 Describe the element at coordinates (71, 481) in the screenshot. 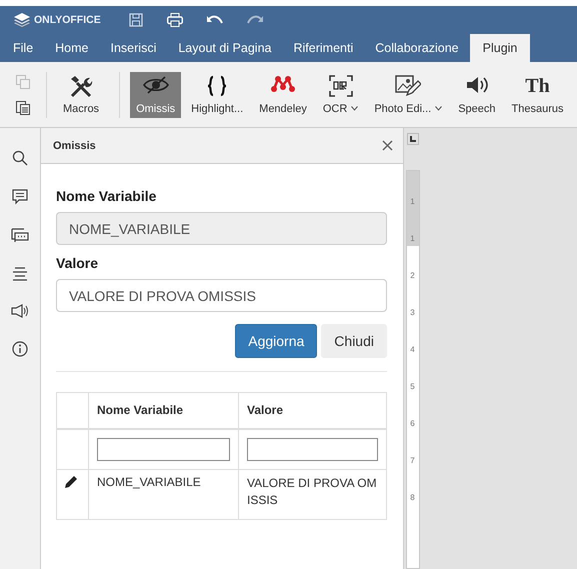

I see `pencil-icon` at that location.